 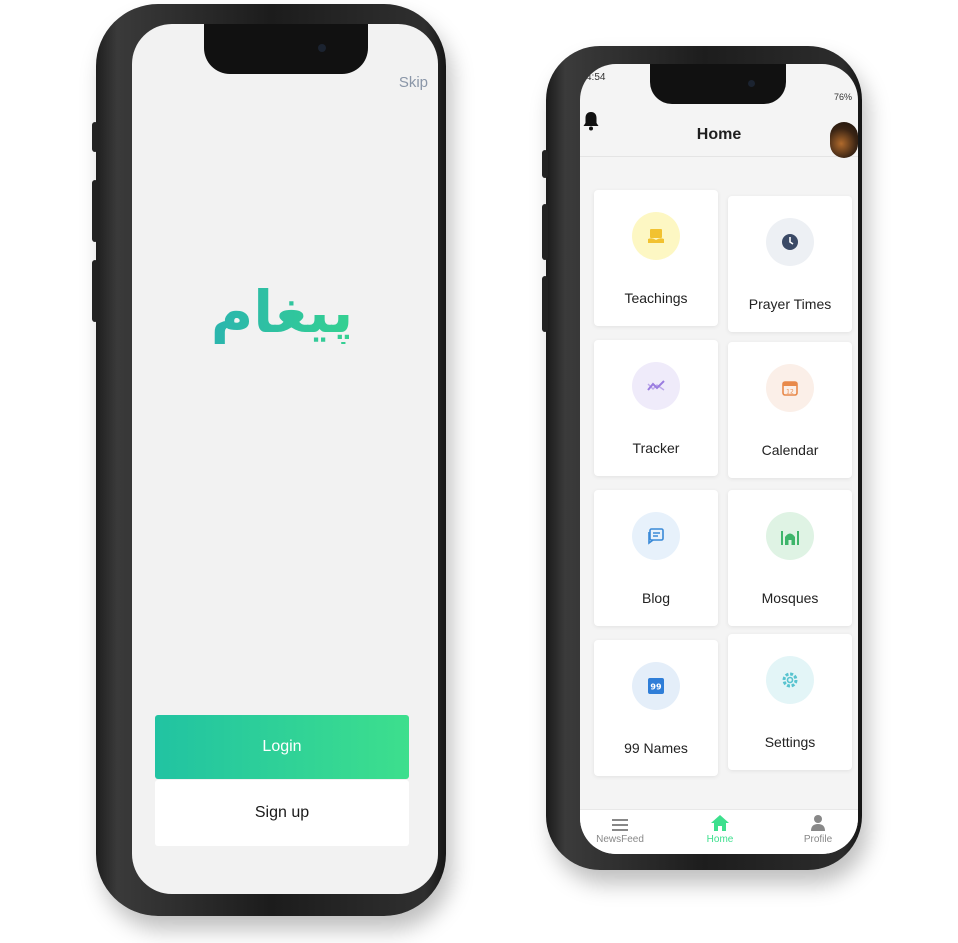 I want to click on nav-label: Profile, so click(x=818, y=839).